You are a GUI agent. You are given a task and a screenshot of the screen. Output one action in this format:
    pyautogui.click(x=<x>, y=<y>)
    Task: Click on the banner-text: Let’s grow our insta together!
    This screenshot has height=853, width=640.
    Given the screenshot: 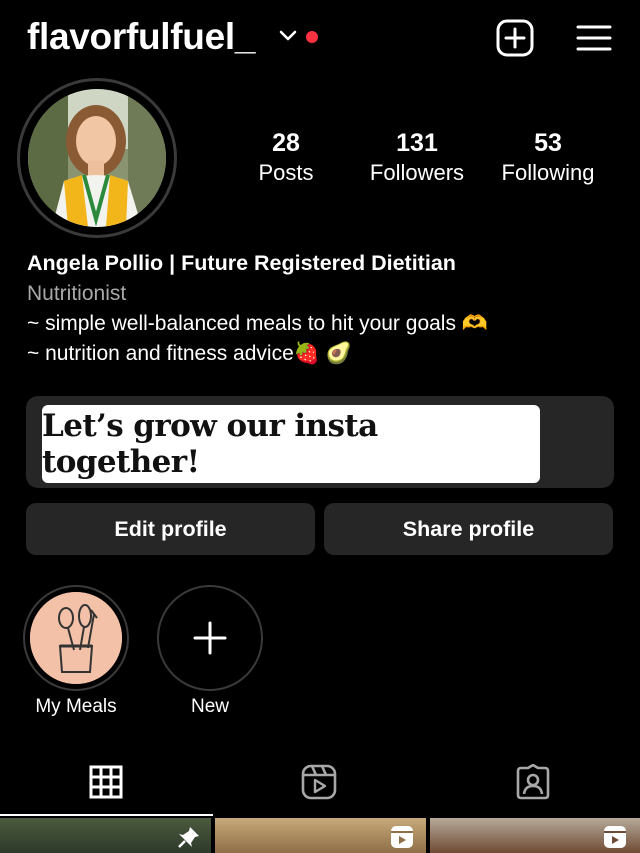 What is the action you would take?
    pyautogui.click(x=210, y=444)
    